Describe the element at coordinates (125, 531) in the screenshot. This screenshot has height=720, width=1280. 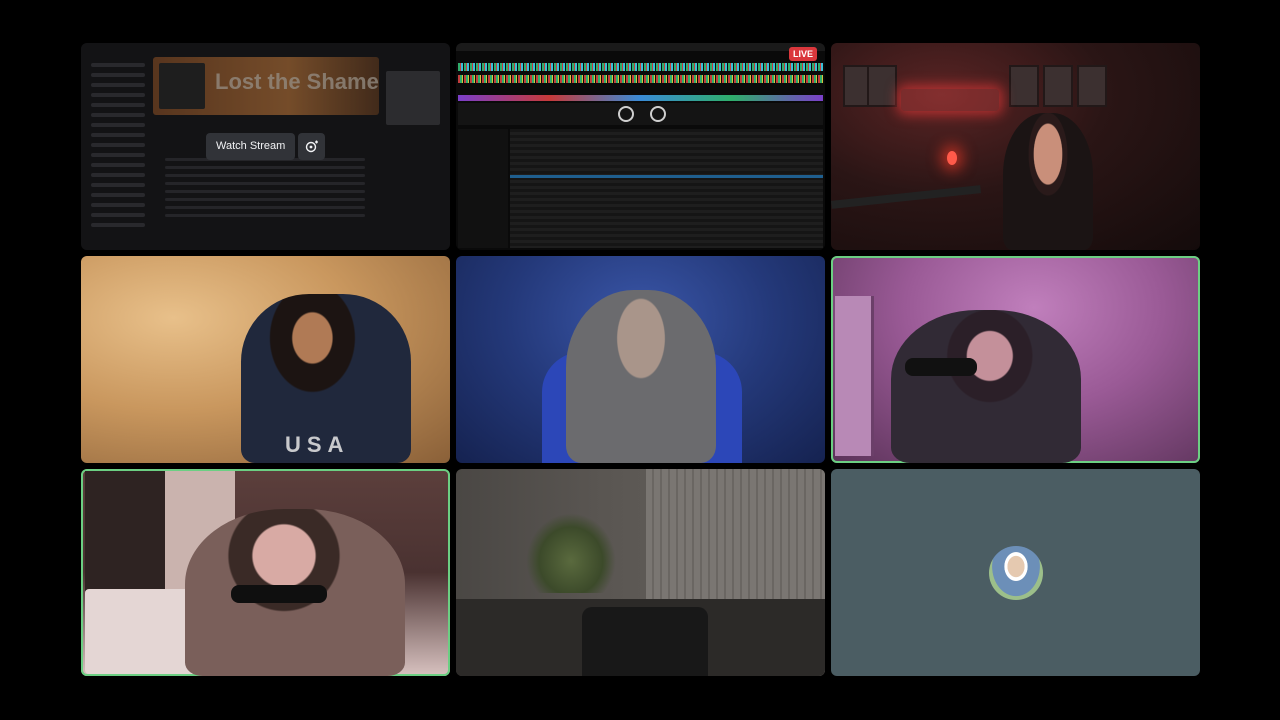
I see `closet` at that location.